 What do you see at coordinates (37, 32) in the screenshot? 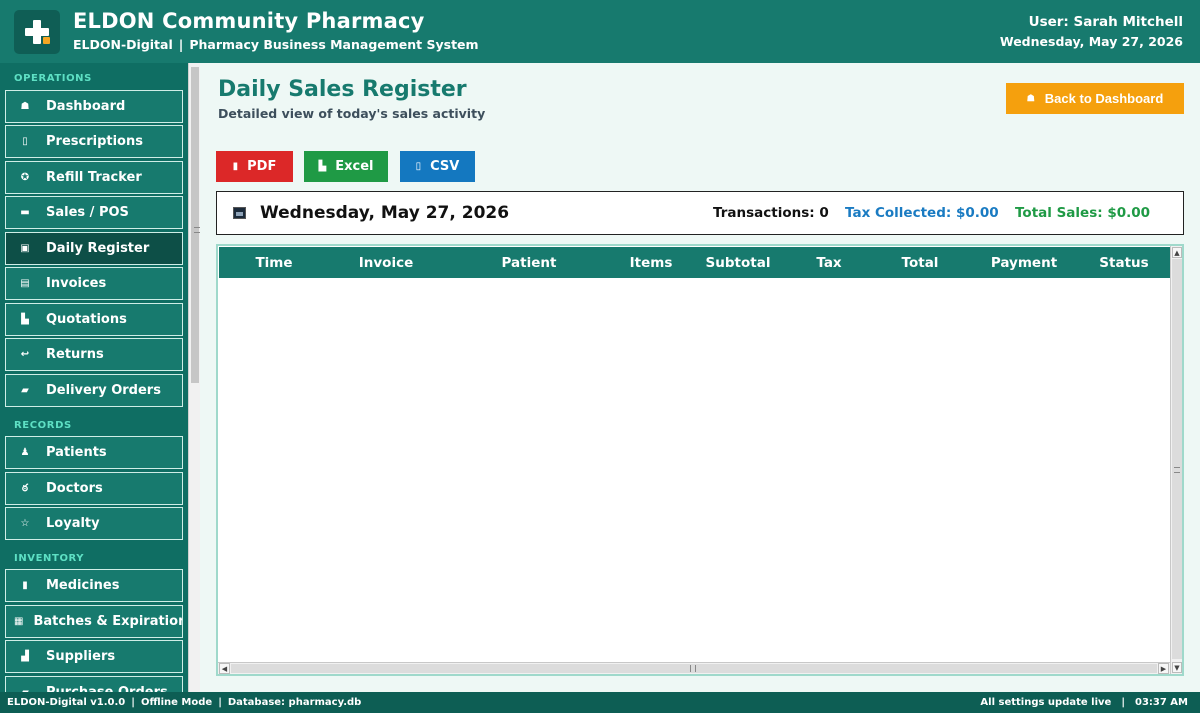
I see `pharmacy-cross-icon` at bounding box center [37, 32].